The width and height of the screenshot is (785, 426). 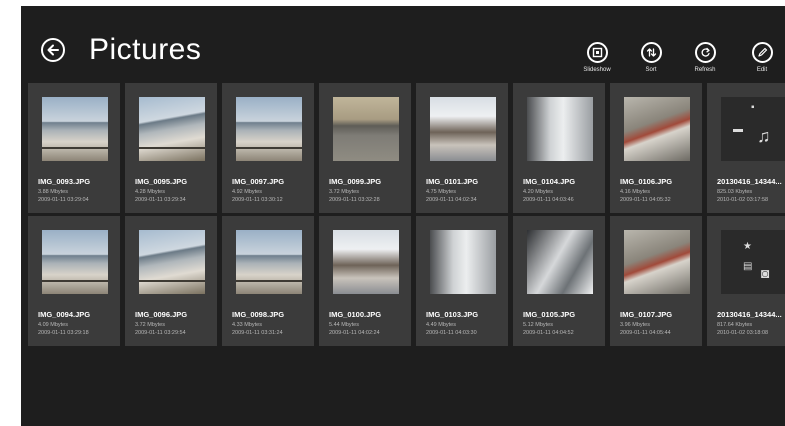 What do you see at coordinates (549, 181) in the screenshot?
I see `file-name: IMG_0104.JPG` at bounding box center [549, 181].